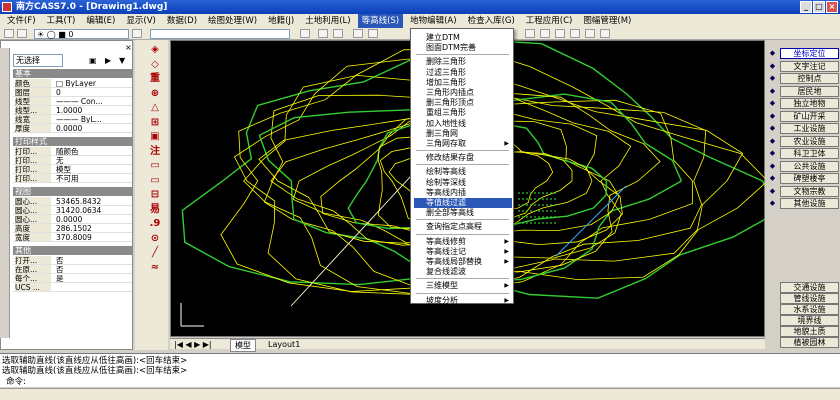 Image resolution: width=840 pixels, height=400 pixels. What do you see at coordinates (809, 203) in the screenshot?
I see `symbol-button: 其他设施` at bounding box center [809, 203].